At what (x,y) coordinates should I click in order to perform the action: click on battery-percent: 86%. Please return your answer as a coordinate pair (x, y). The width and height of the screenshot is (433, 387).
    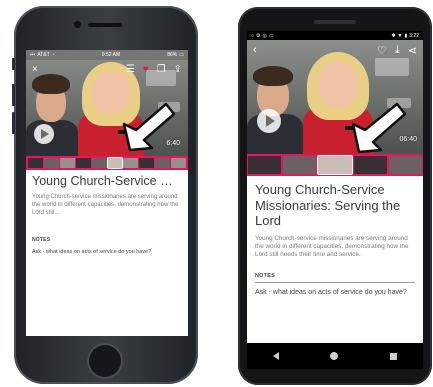
    Looking at the image, I should click on (172, 55).